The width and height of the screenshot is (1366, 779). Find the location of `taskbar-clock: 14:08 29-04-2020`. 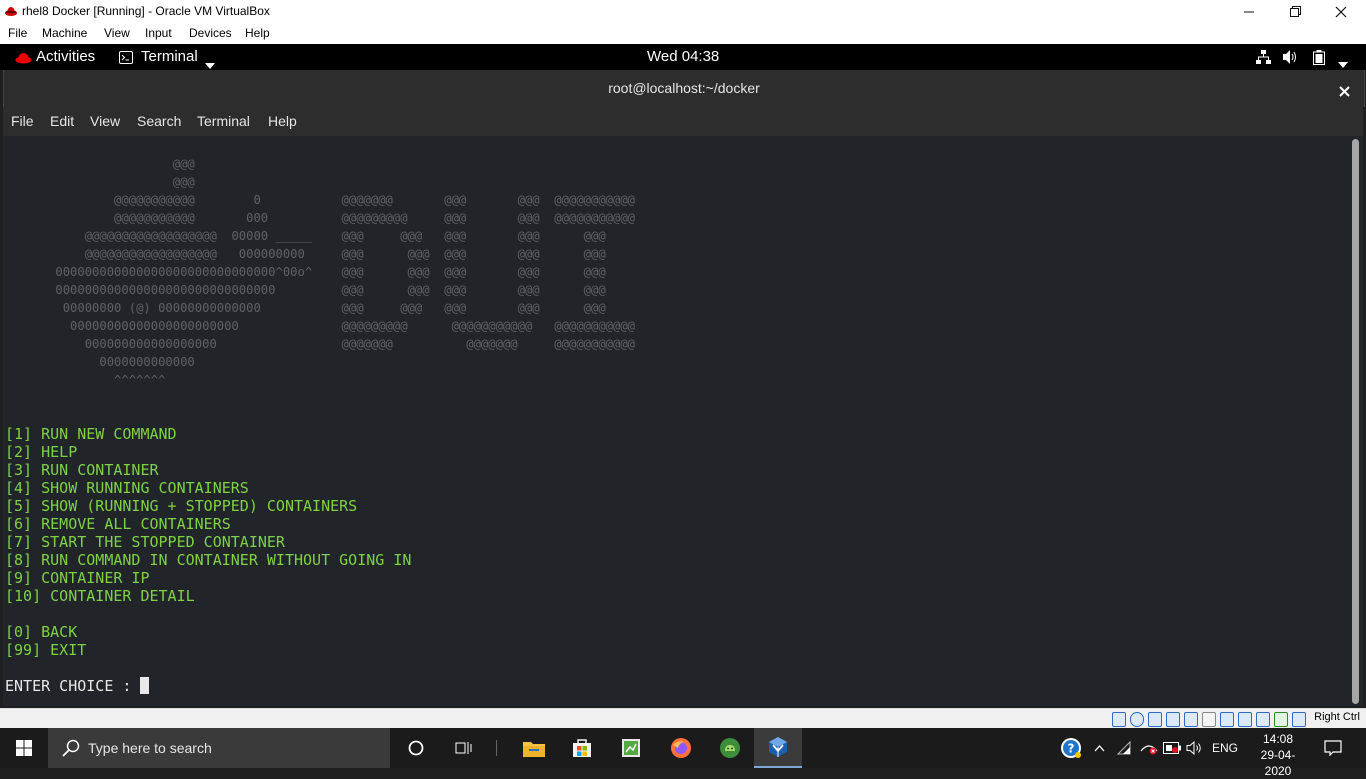

taskbar-clock: 14:08 29-04-2020 is located at coordinates (1278, 755).